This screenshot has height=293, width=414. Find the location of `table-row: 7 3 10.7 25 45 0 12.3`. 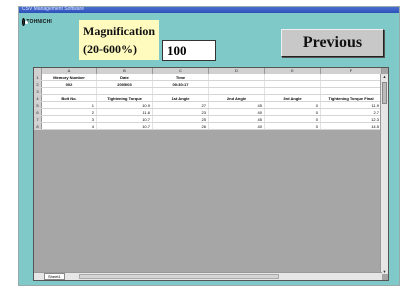

table-row: 7 3 10.7 25 45 0 12.3 is located at coordinates (208, 119).